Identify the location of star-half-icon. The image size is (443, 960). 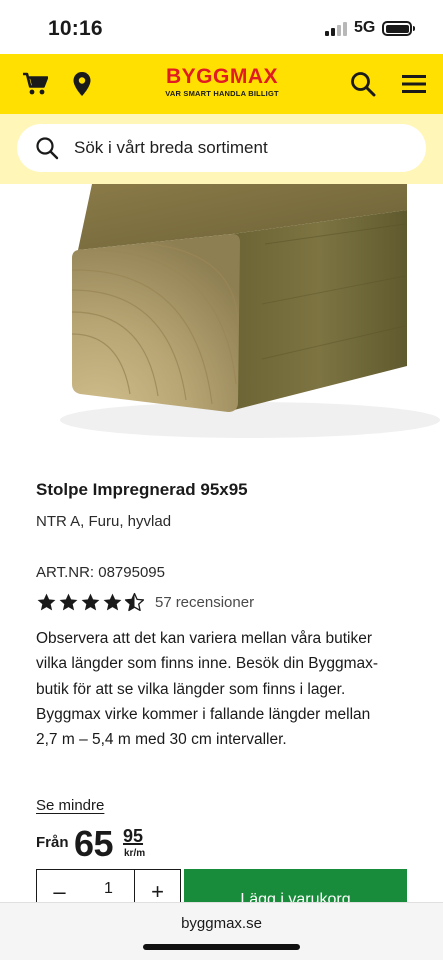
(134, 601).